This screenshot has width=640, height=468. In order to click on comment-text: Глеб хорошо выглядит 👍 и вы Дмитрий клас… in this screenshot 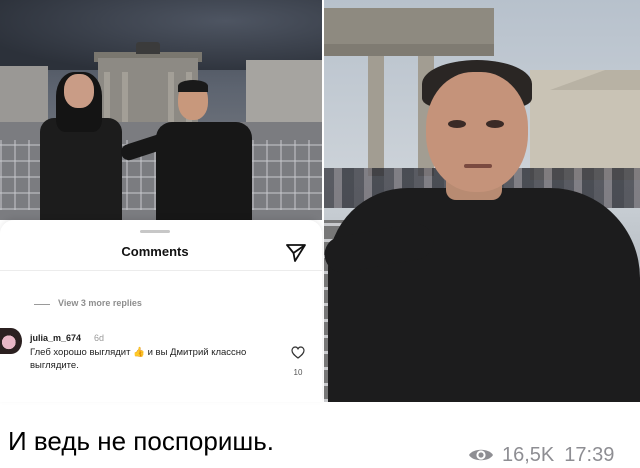, I will do `click(138, 359)`.